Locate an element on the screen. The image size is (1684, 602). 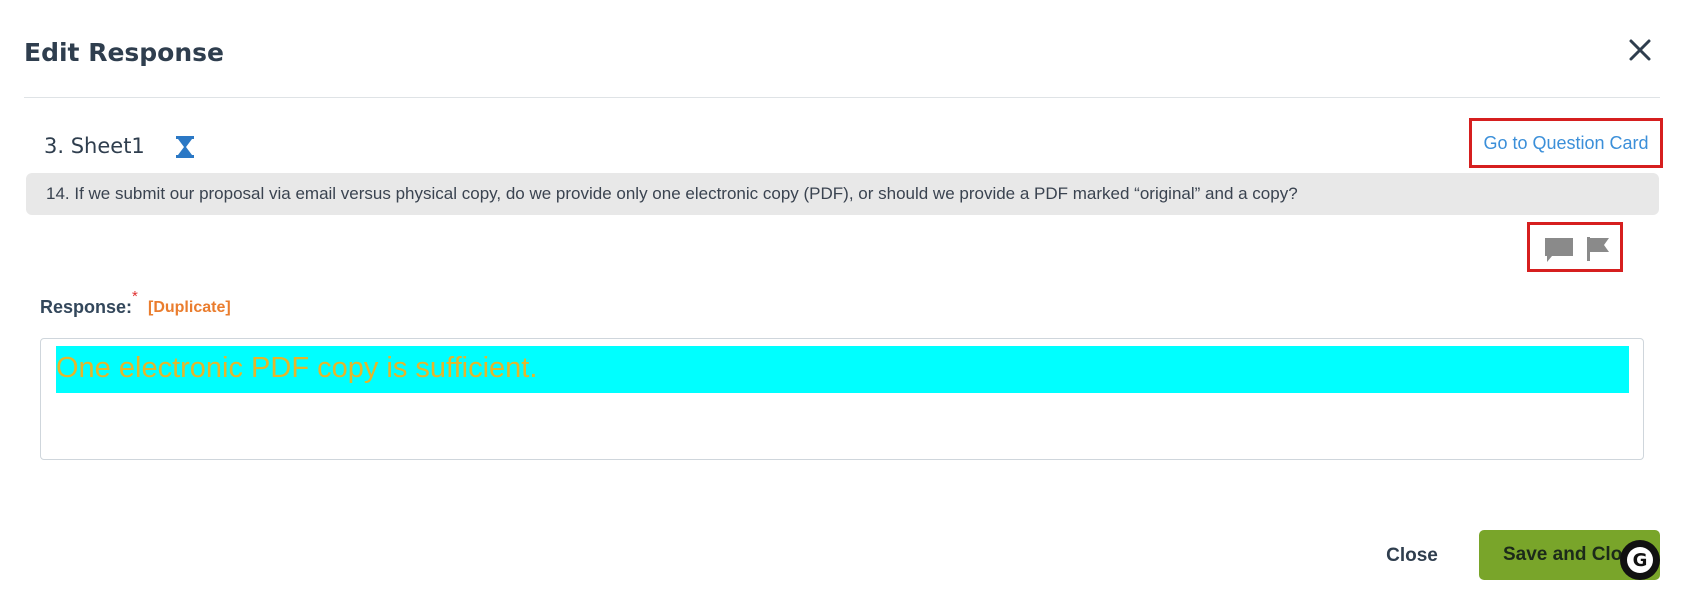
modal-header: Edit Response is located at coordinates (842, 50).